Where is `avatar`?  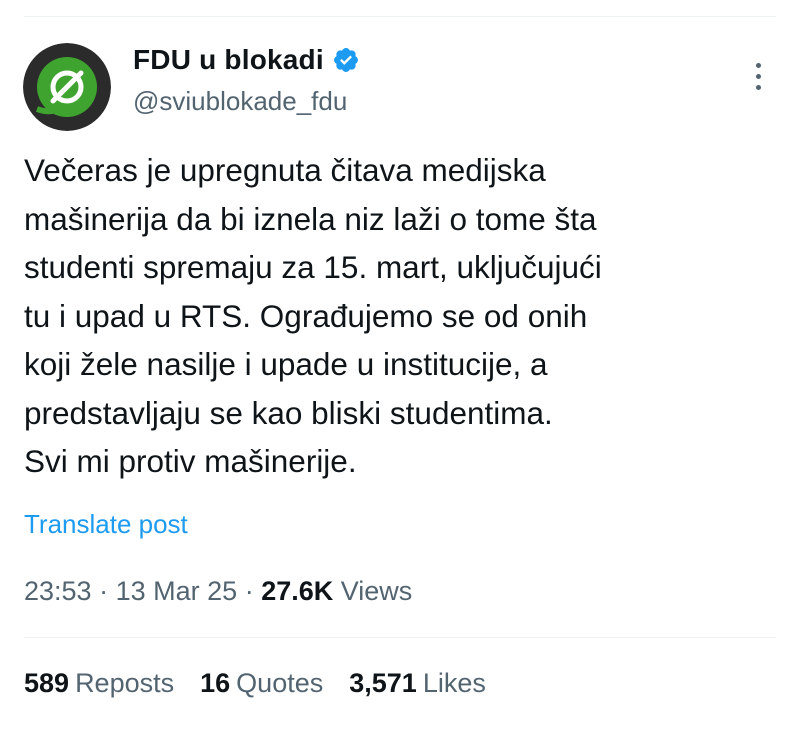
avatar is located at coordinates (67, 87).